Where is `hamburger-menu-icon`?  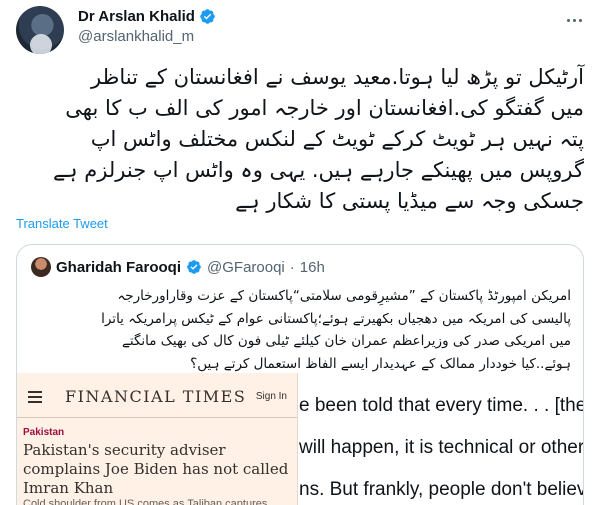
hamburger-menu-icon is located at coordinates (35, 397).